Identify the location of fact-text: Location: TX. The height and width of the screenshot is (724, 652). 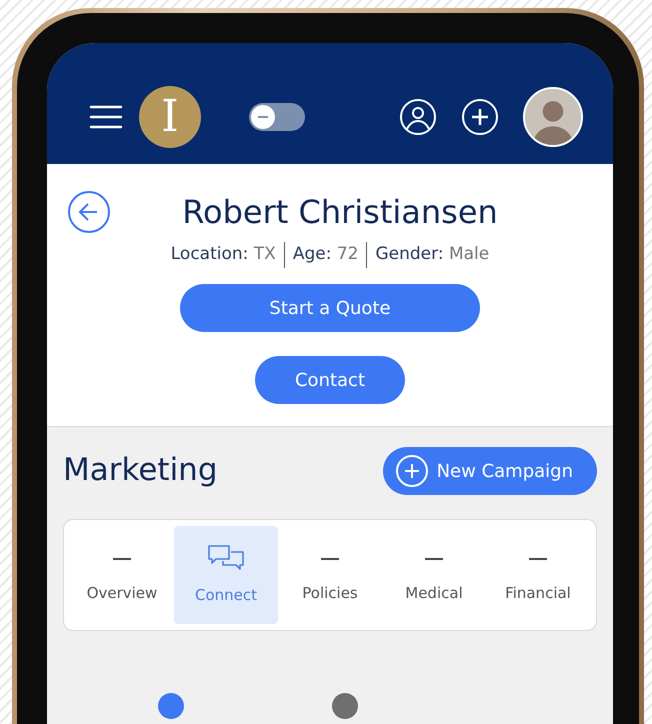
(223, 254).